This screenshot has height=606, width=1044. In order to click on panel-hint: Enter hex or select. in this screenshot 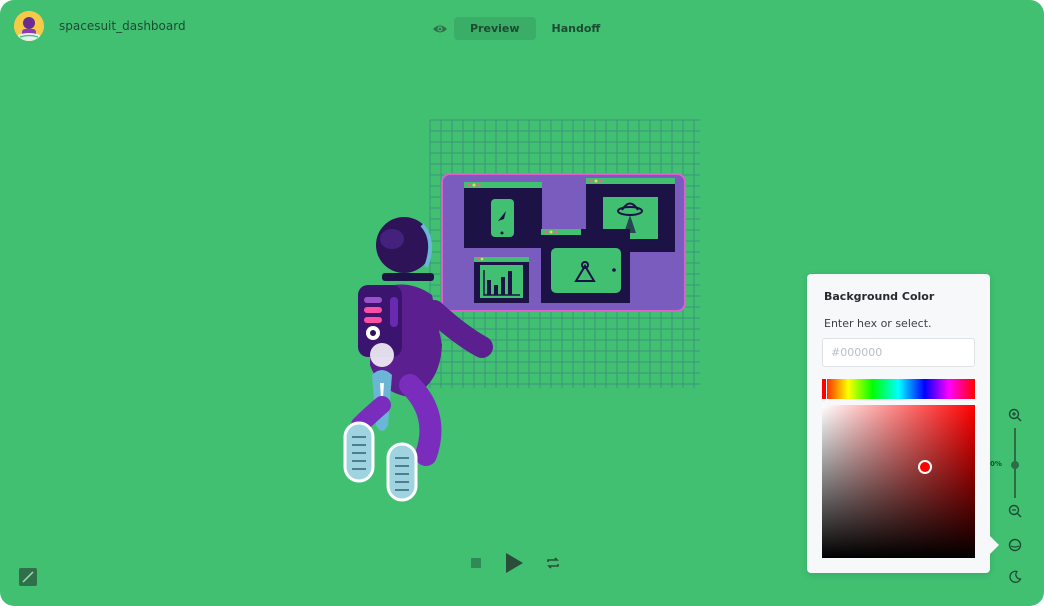, I will do `click(878, 323)`.